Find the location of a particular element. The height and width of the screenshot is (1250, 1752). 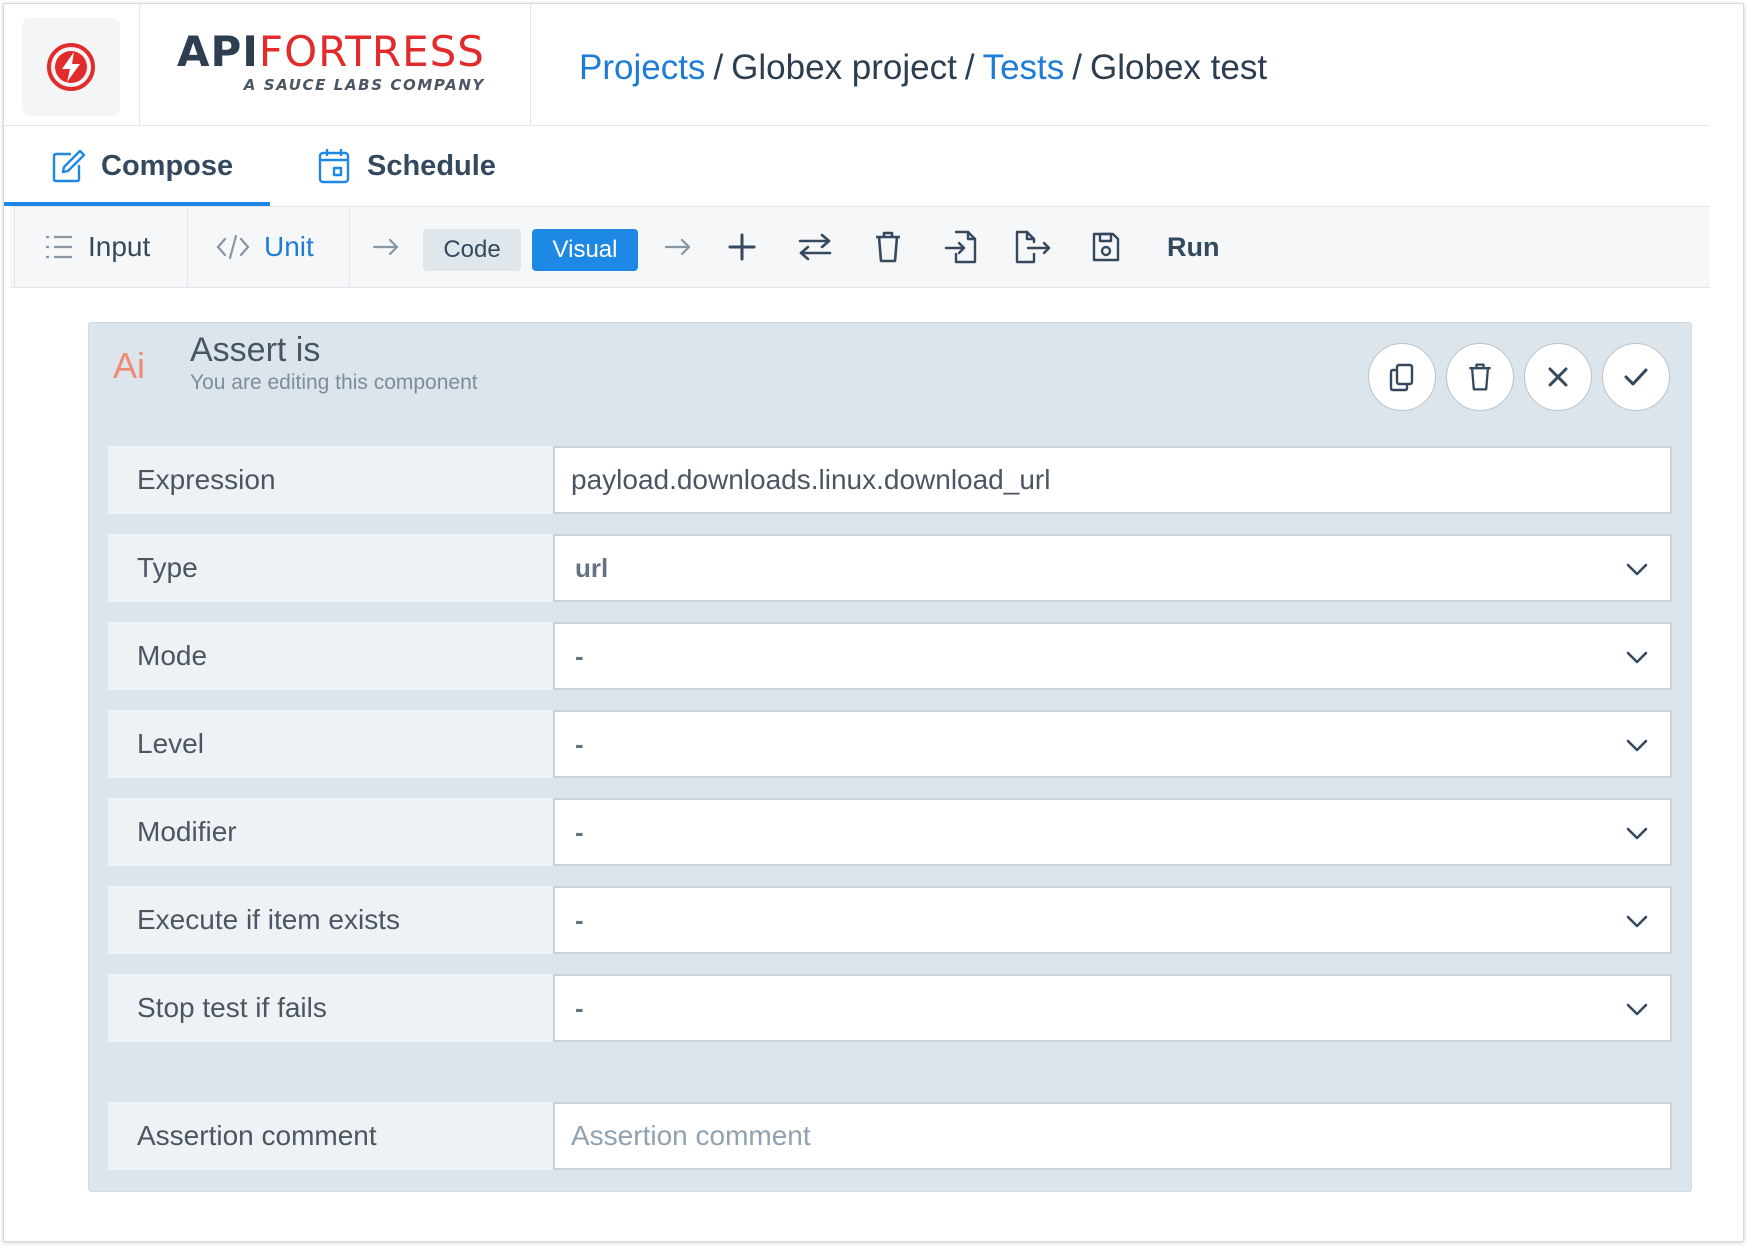

stop-if-fails-select: - is located at coordinates (1112, 1008).